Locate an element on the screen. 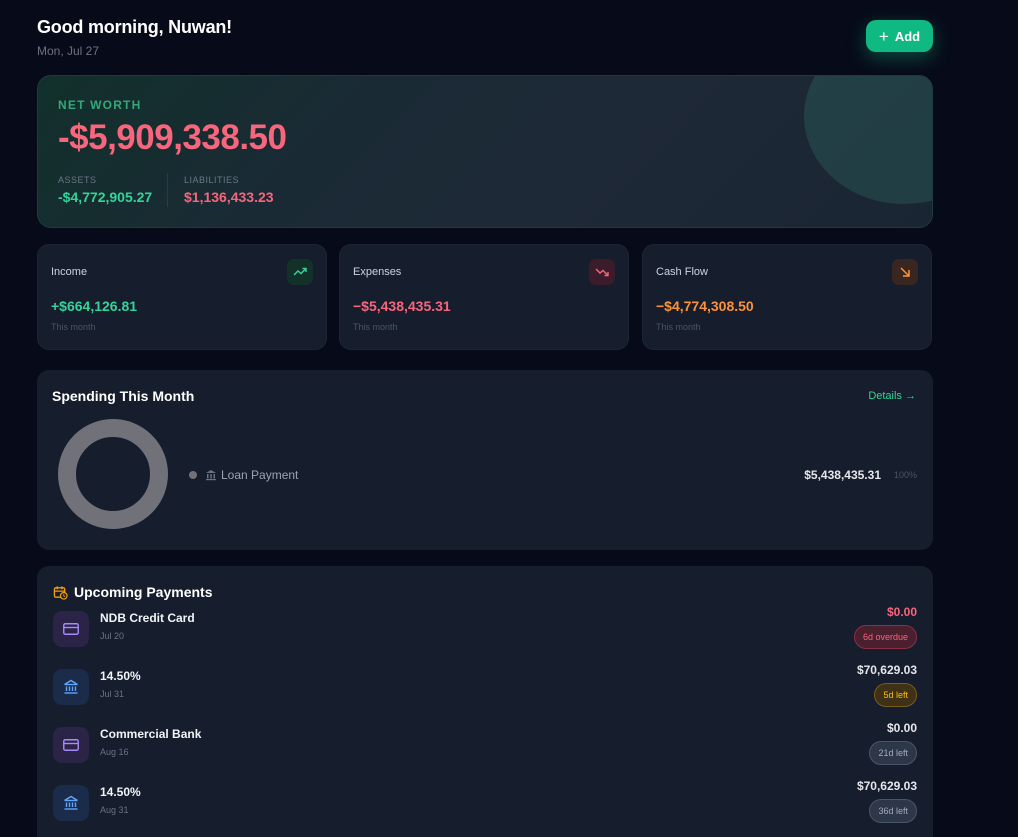 The height and width of the screenshot is (837, 1018). details-link: Details → is located at coordinates (892, 396).